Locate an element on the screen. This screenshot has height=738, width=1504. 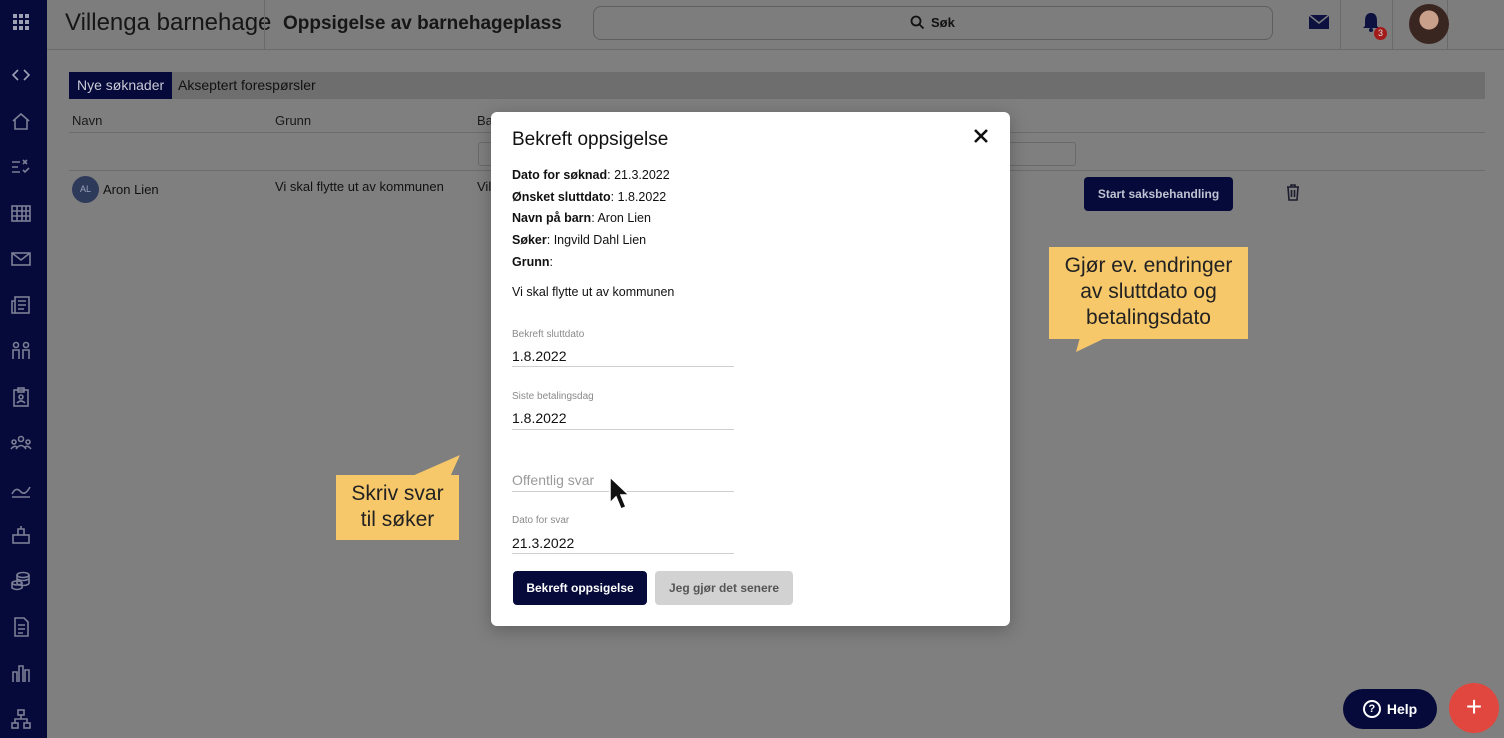
callout-line: til søker is located at coordinates (397, 519).